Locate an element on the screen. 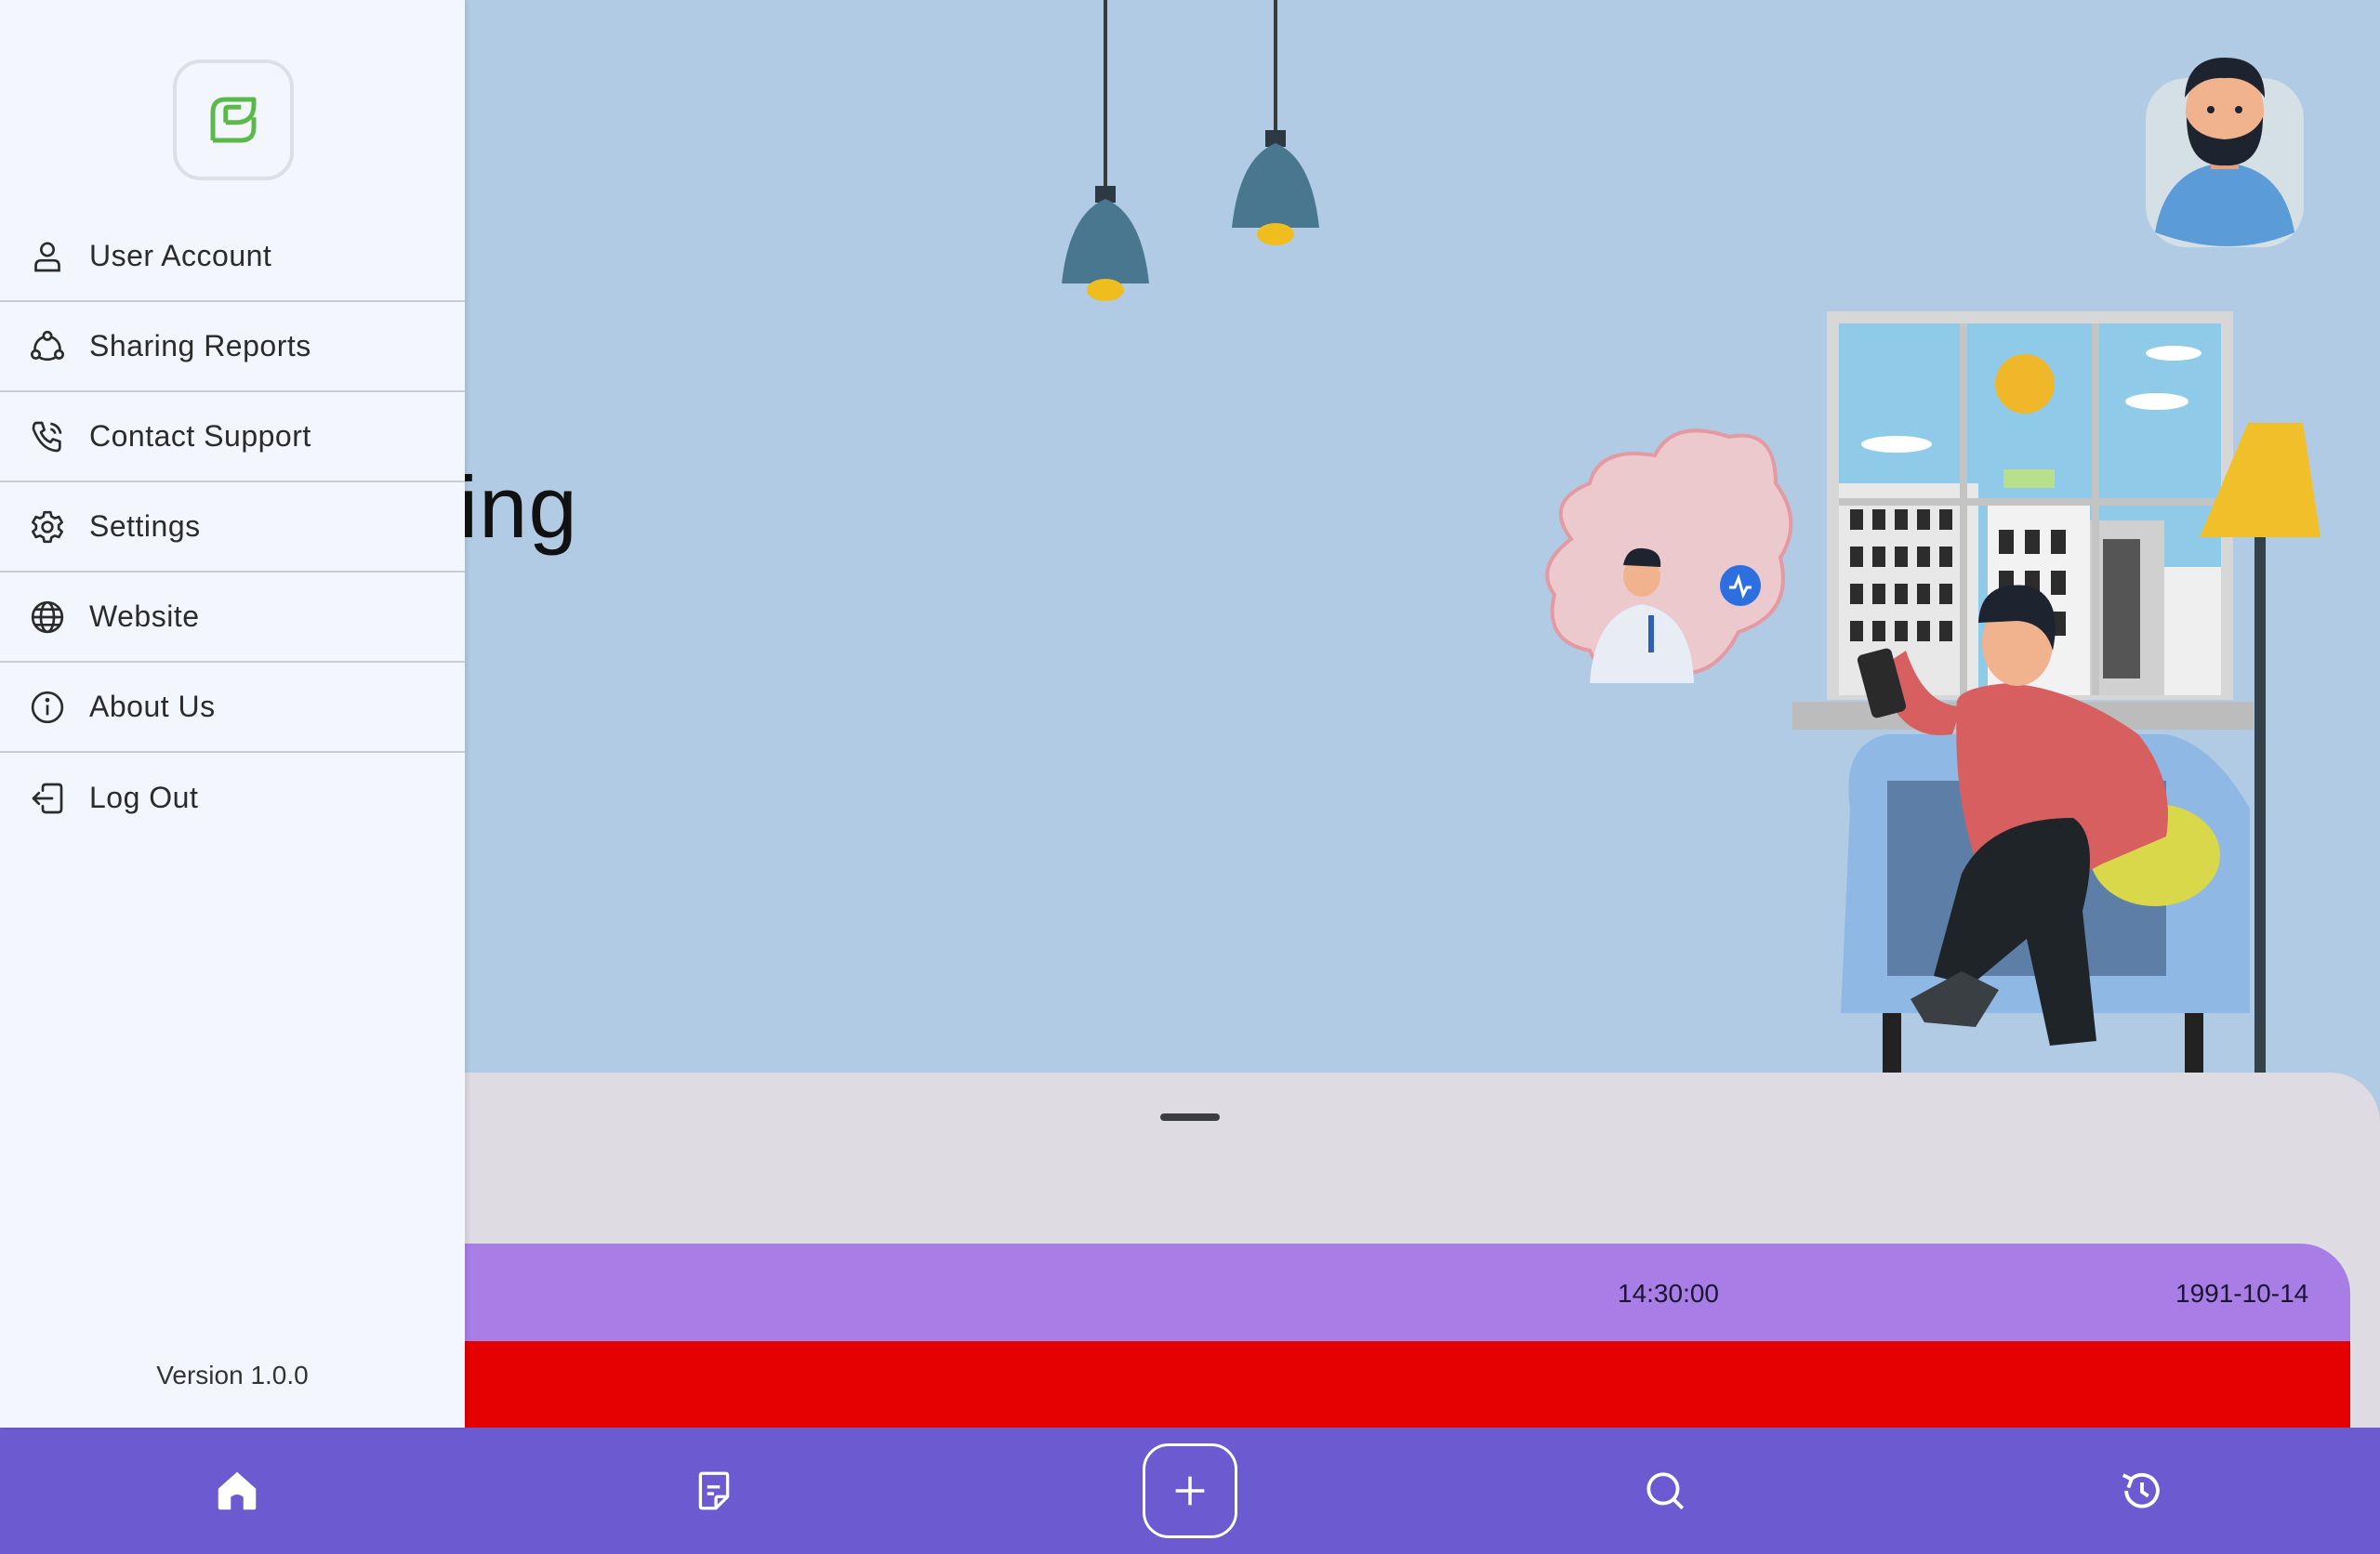 The image size is (2380, 1554). app-logo is located at coordinates (233, 119).